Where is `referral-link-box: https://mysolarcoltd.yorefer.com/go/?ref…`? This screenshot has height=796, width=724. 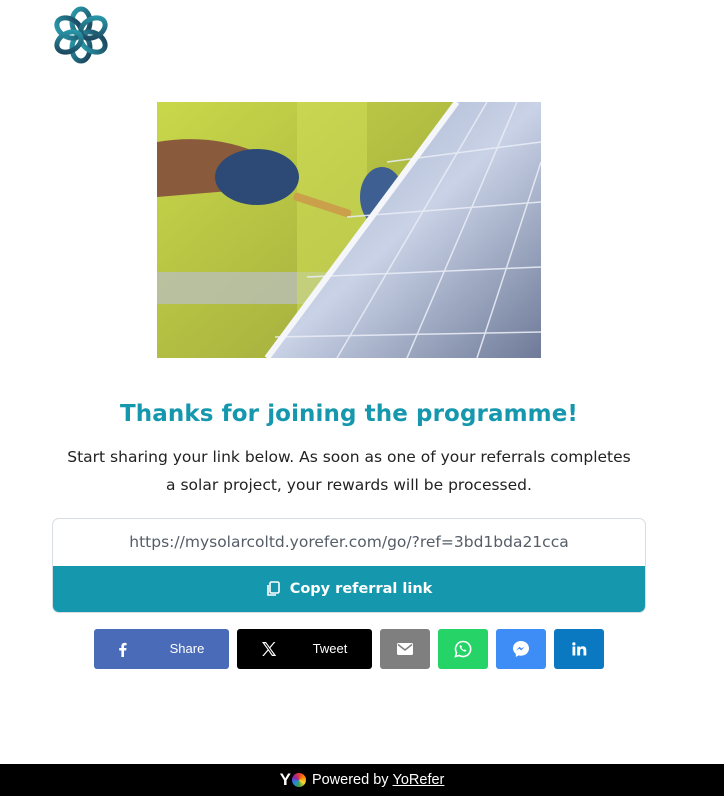
referral-link-box: https://mysolarcoltd.yorefer.com/go/?ref… is located at coordinates (349, 565).